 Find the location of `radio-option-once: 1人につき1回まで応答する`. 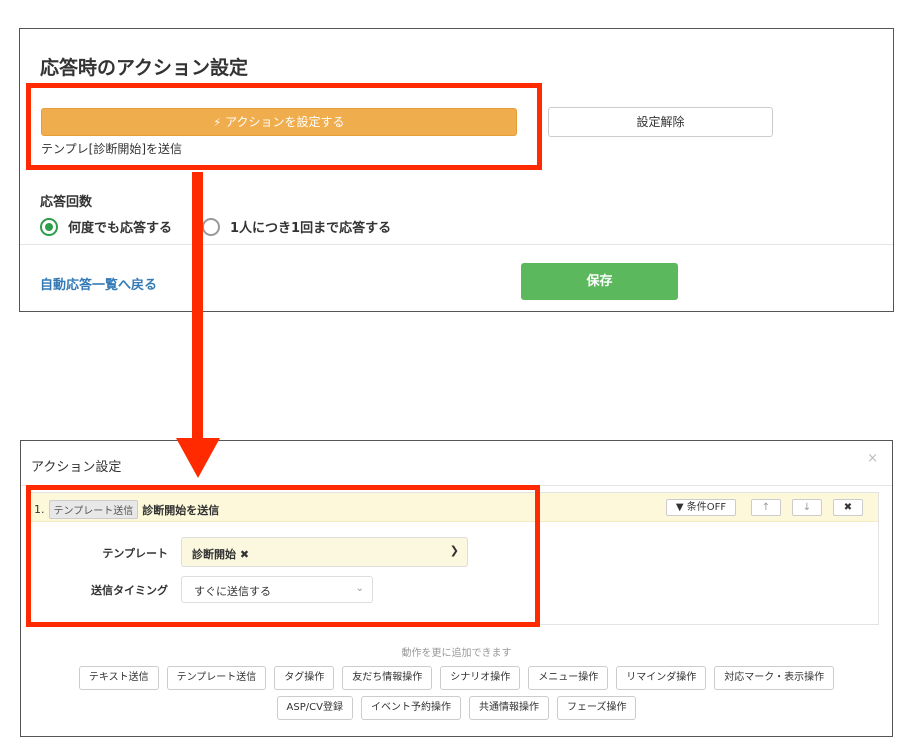

radio-option-once: 1人につき1回まで応答する is located at coordinates (296, 226).